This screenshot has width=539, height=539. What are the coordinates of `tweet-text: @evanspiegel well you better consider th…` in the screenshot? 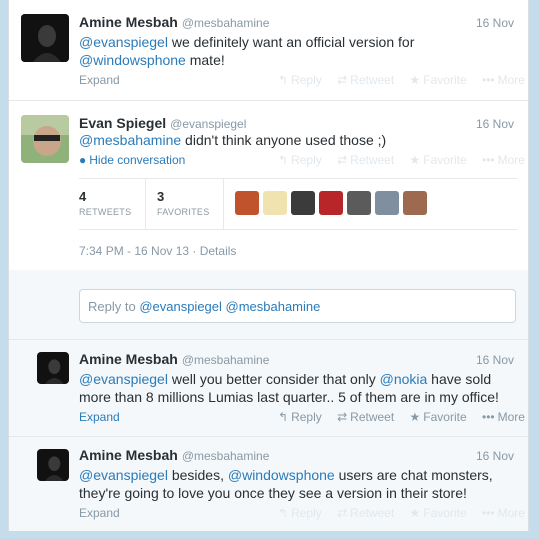 It's located at (289, 388).